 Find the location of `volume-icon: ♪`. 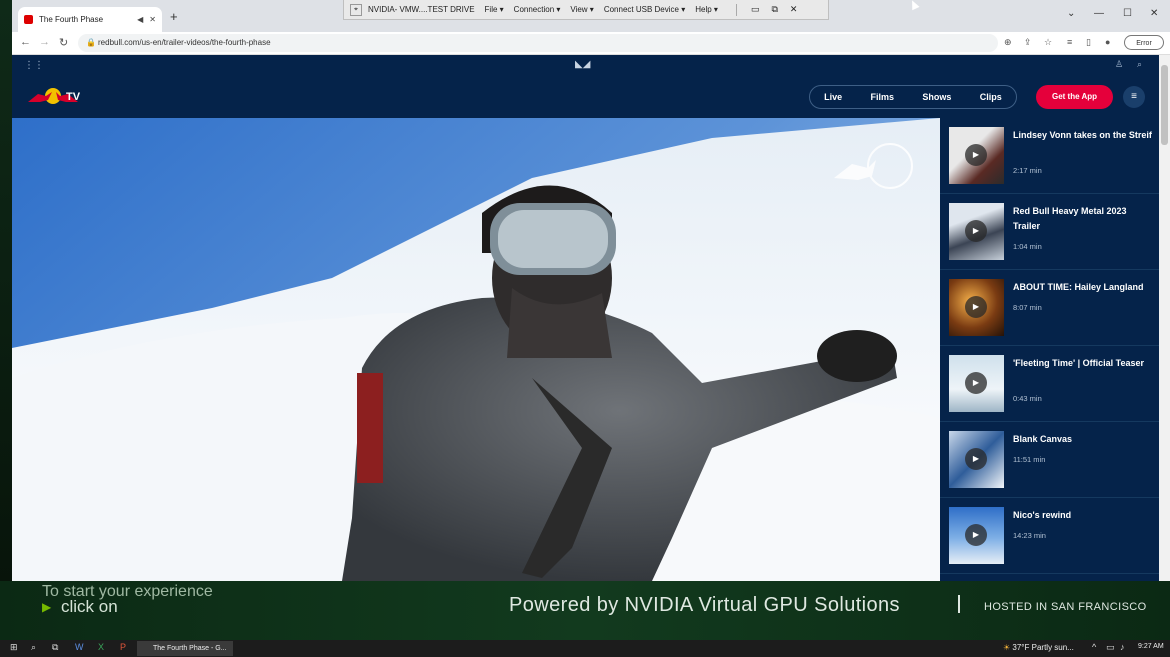

volume-icon: ♪ is located at coordinates (1122, 647).